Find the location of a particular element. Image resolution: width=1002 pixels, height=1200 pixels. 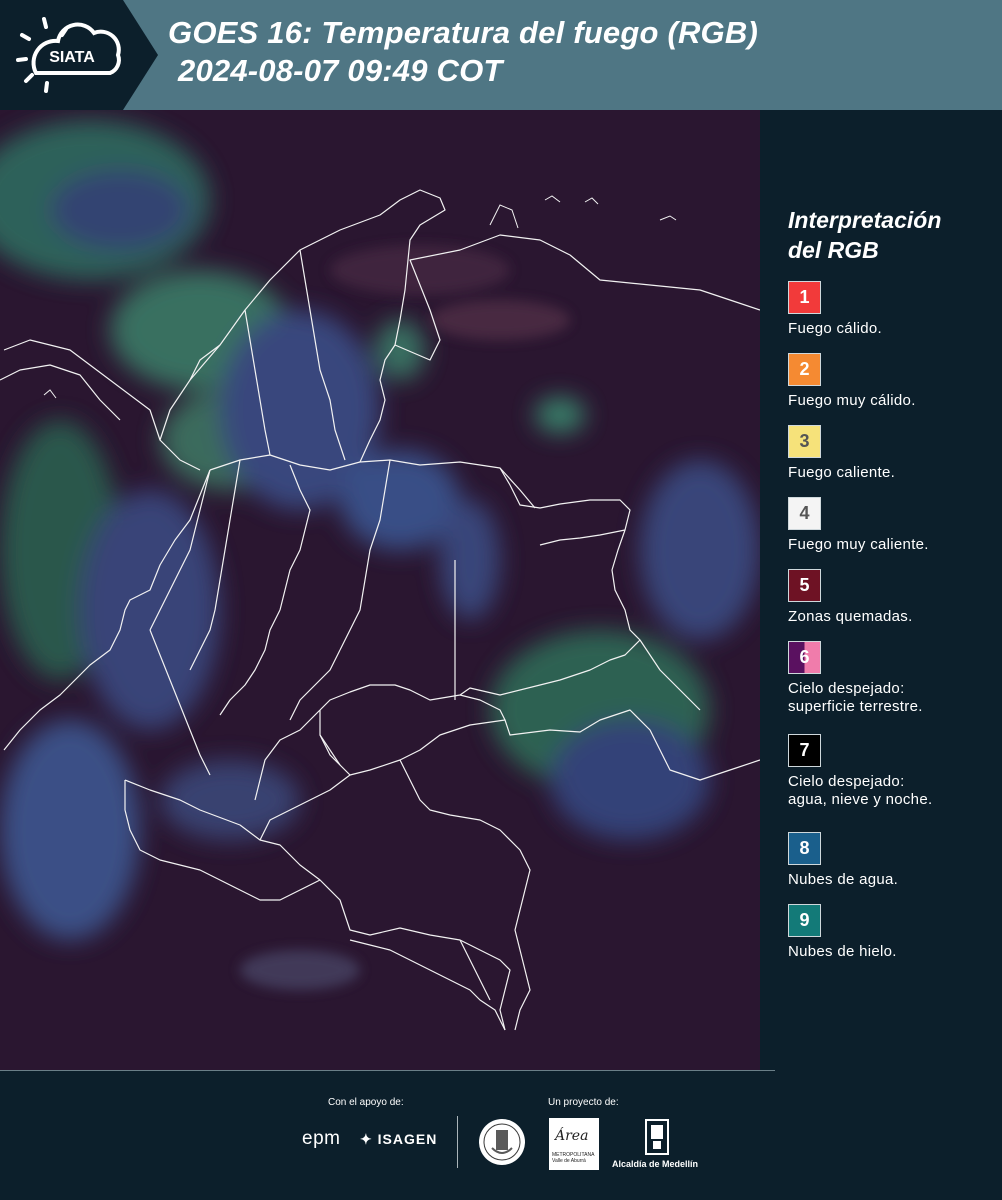

legend-item-8: 8 Nubes de agua. is located at coordinates (893, 860).